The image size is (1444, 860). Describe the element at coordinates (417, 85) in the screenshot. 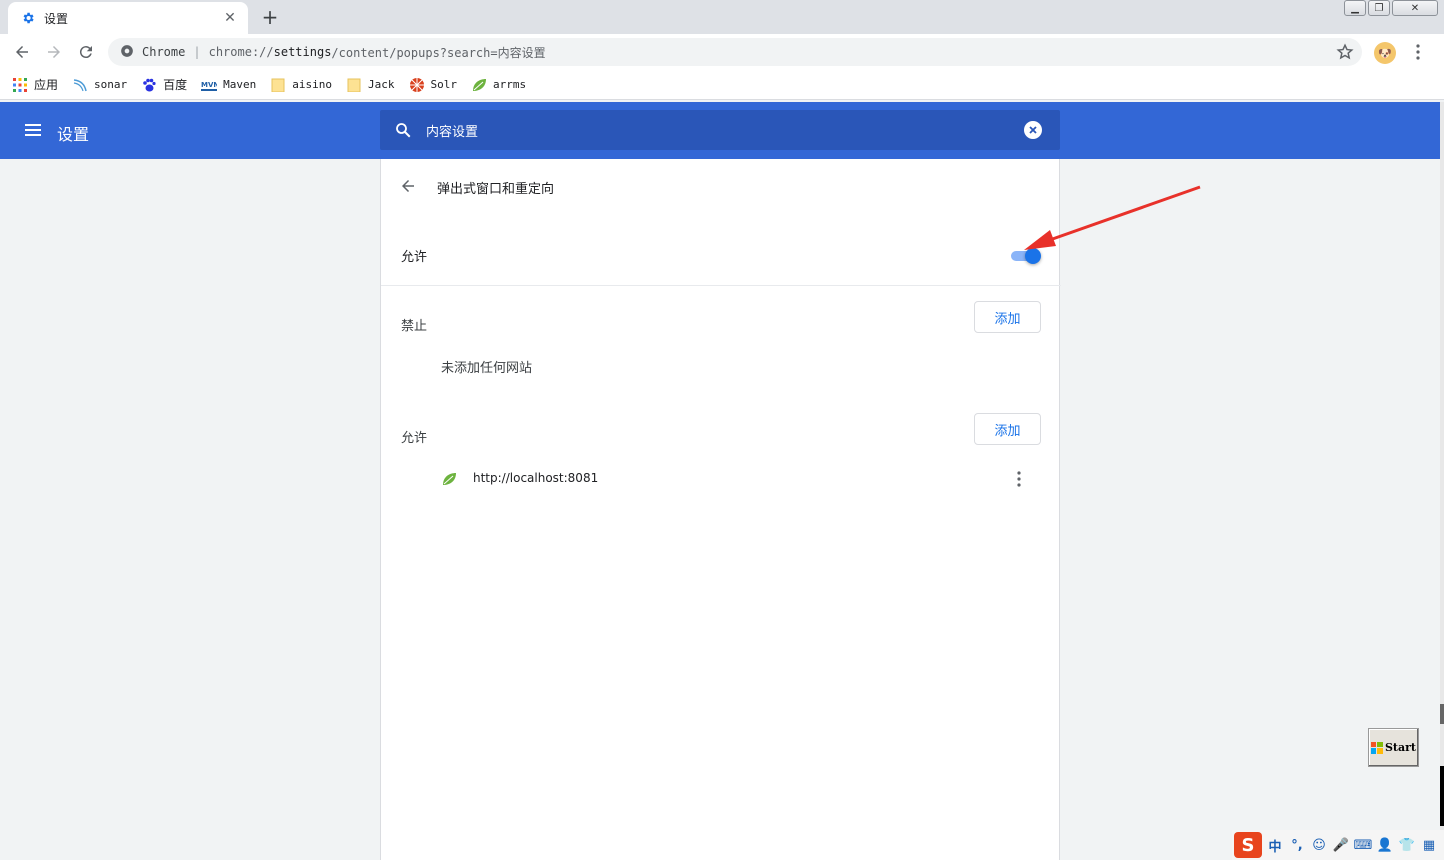

I see `solr-icon` at that location.